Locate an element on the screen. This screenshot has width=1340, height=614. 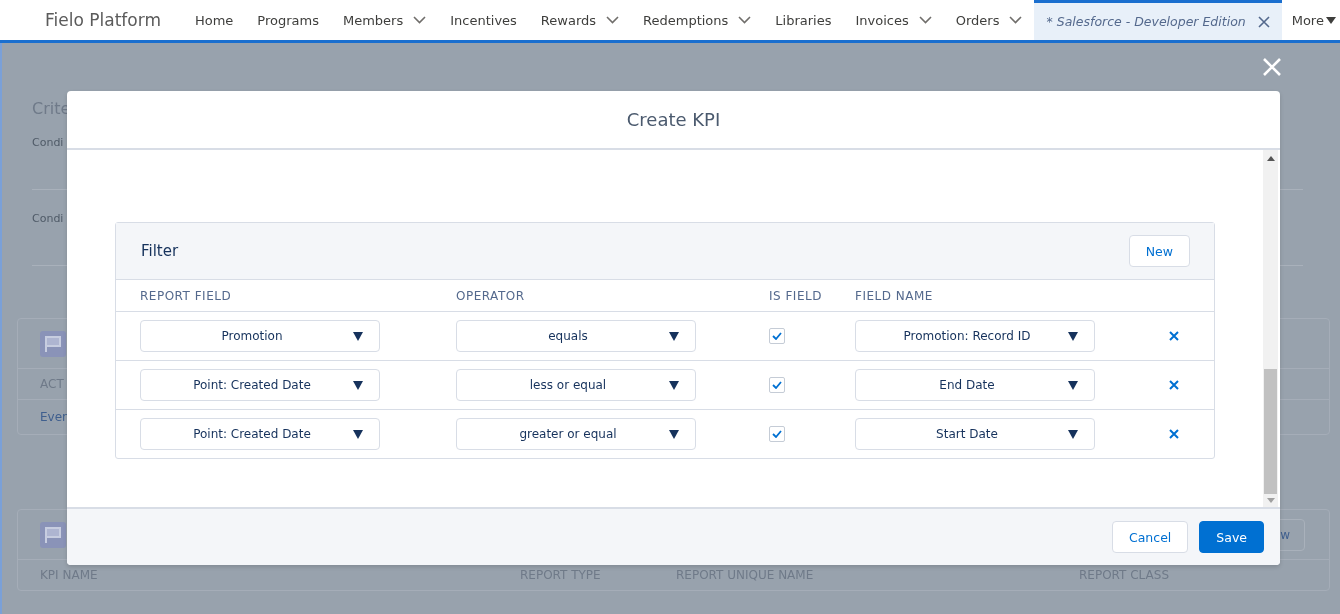
nav-link: Redemptions is located at coordinates (686, 20).